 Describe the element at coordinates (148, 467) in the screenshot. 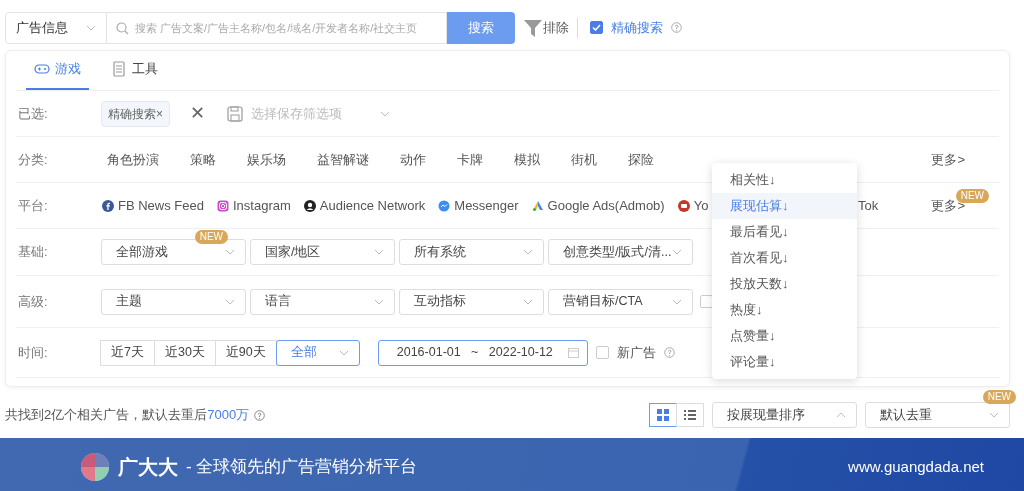

I see `brand-name: 广大大` at that location.